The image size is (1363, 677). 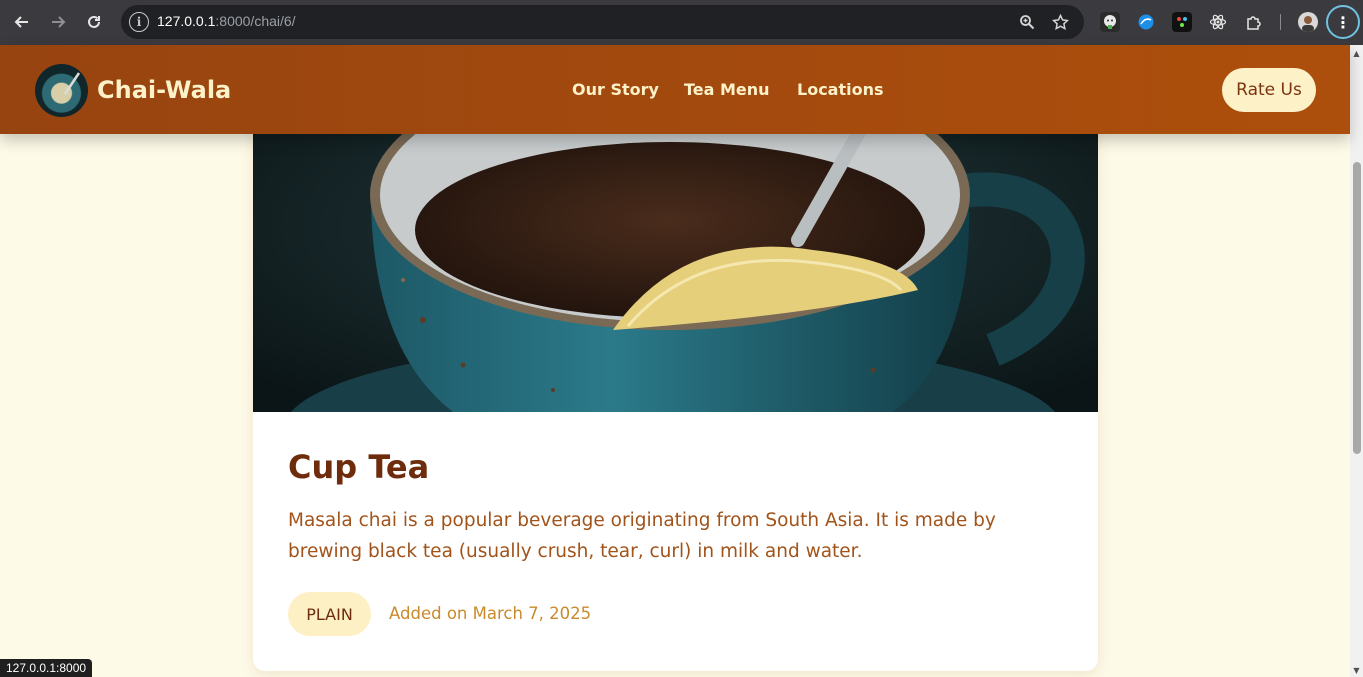 I want to click on url-host: 127.0.0.1, so click(x=186, y=21).